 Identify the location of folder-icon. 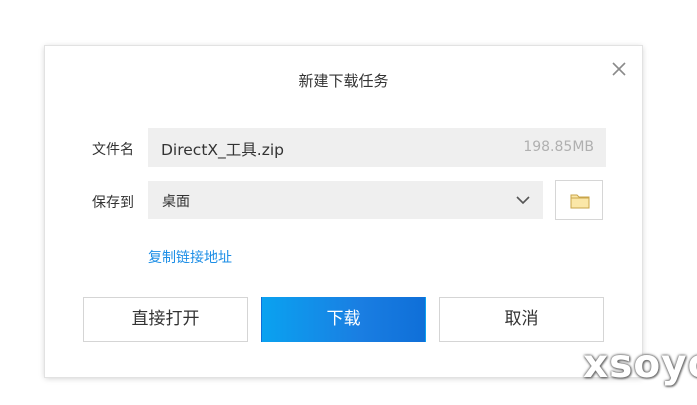
(580, 201).